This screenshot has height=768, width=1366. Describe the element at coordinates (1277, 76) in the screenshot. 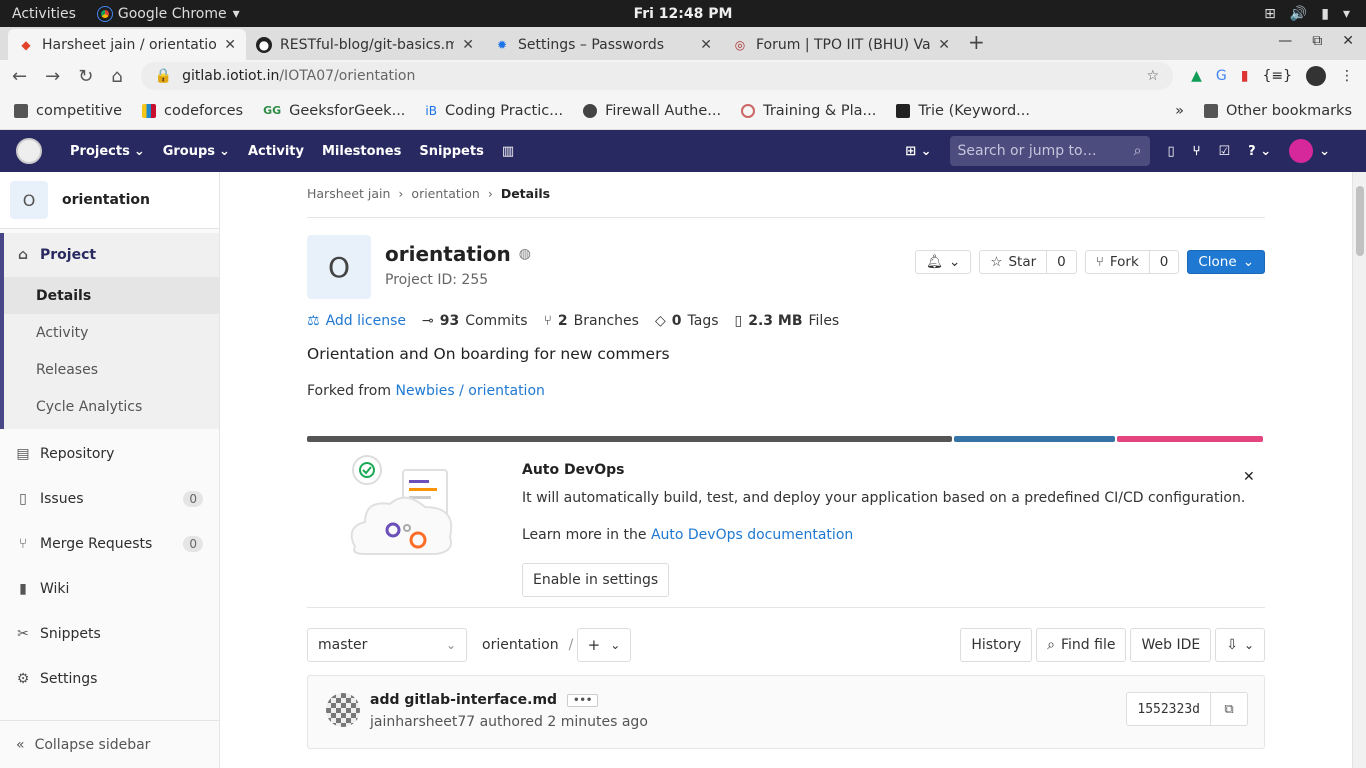

I see `json-viewer-icon: {≡}` at that location.